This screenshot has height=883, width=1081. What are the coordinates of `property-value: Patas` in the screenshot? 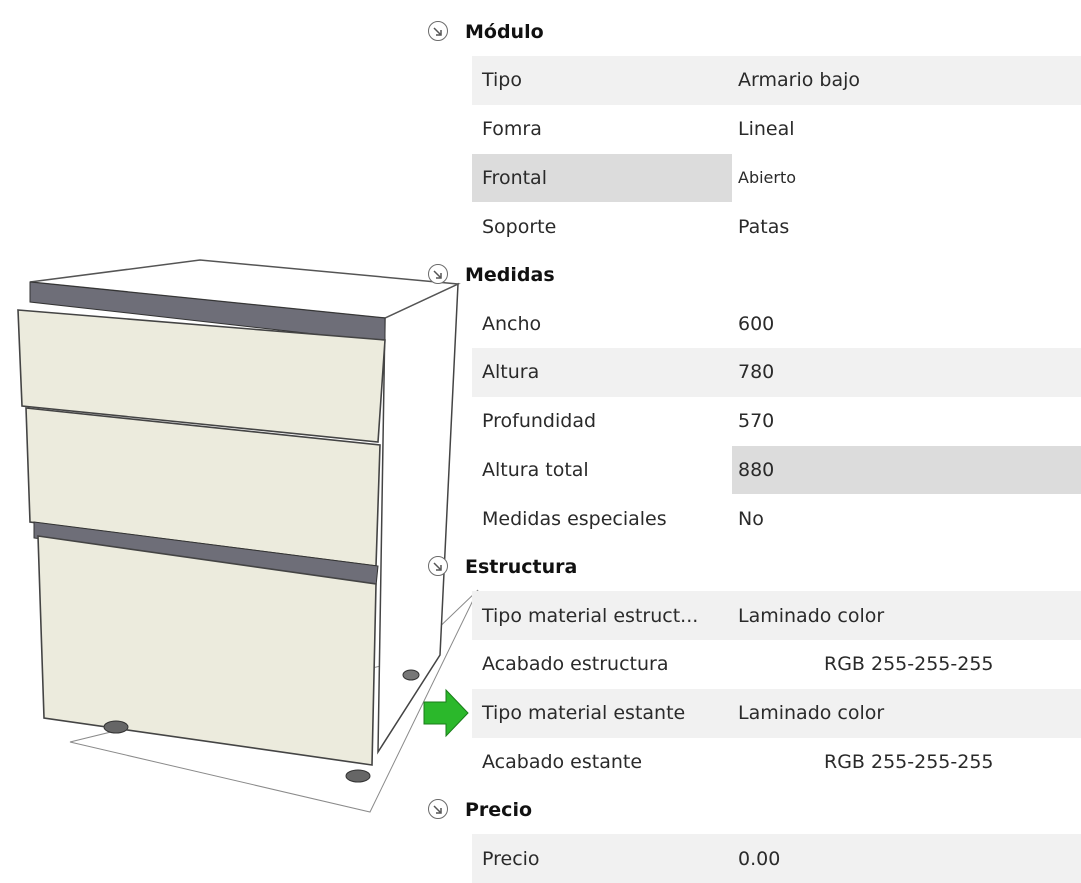 It's located at (906, 226).